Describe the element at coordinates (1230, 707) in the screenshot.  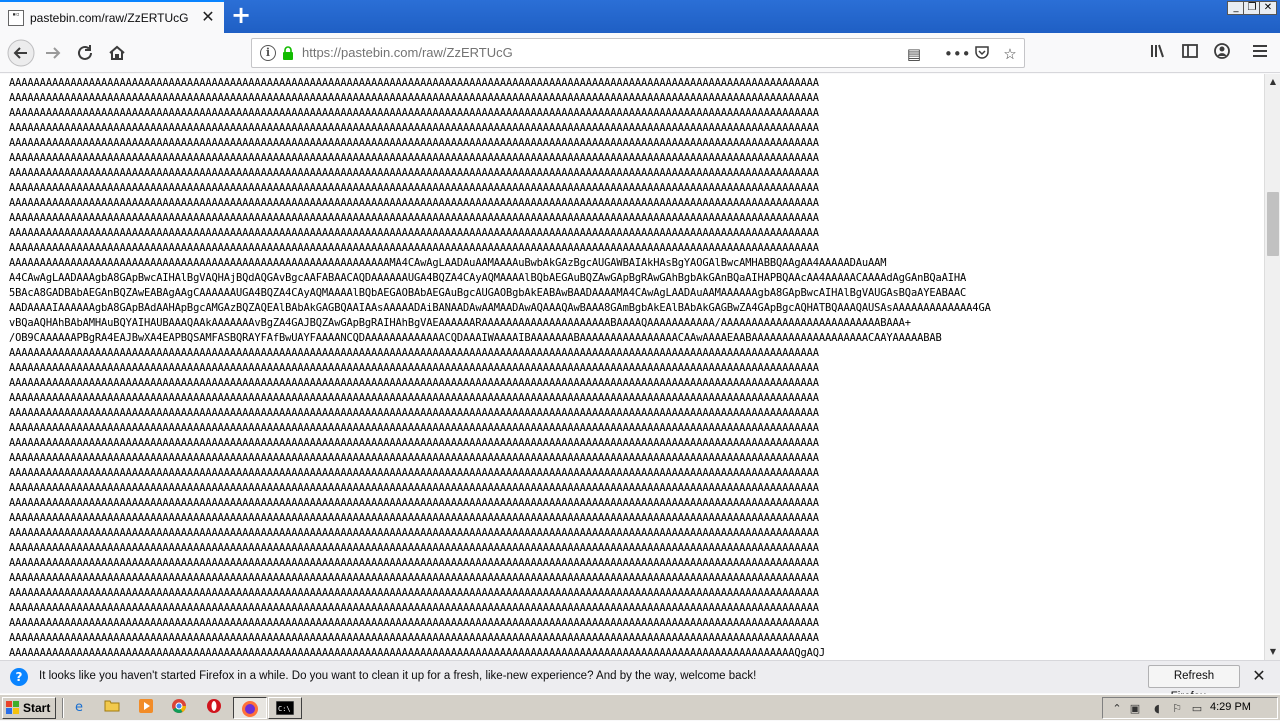
I see `taskbar-clock: 4:29 PM` at that location.